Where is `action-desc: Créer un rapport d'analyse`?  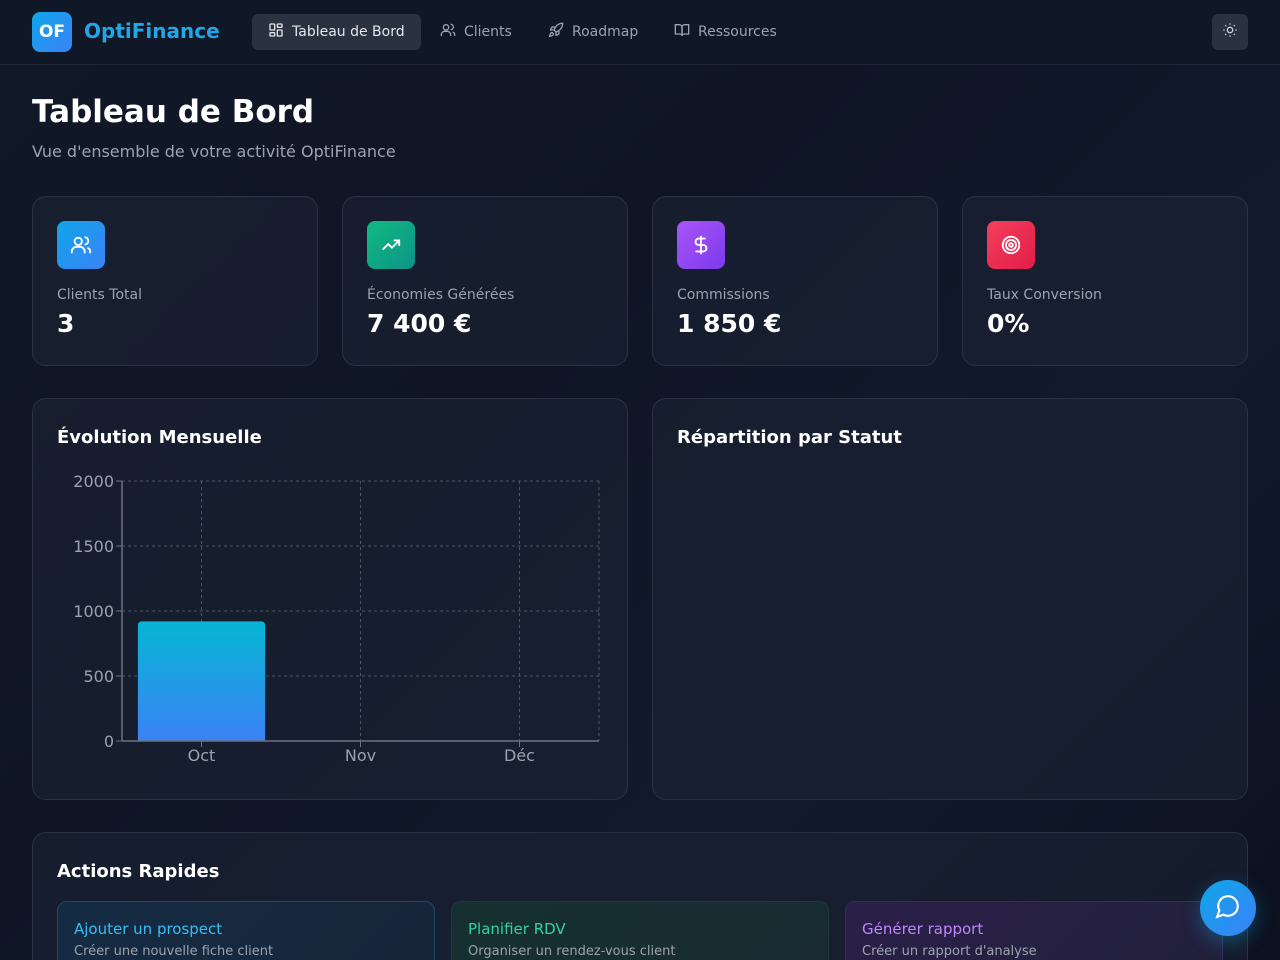 action-desc: Créer un rapport d'analyse is located at coordinates (949, 951).